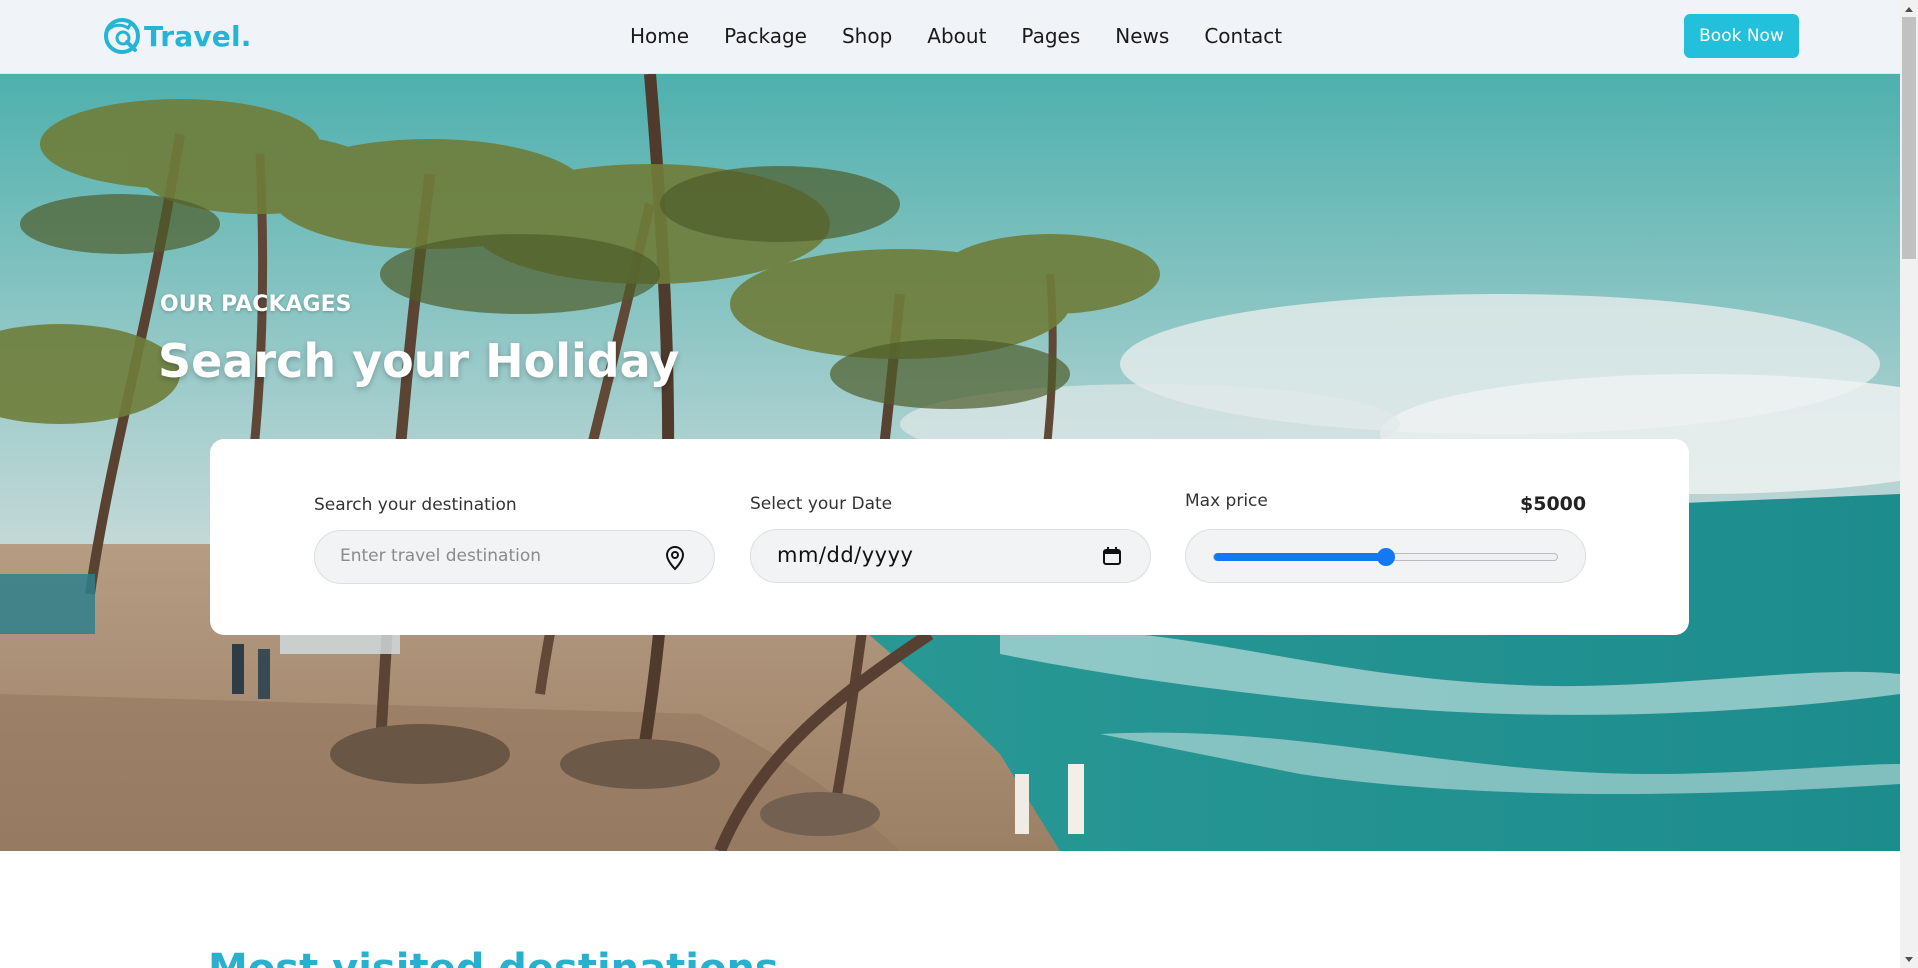 Image resolution: width=1918 pixels, height=968 pixels. What do you see at coordinates (845, 555) in the screenshot?
I see `date-input: mm/dd/yyyy` at bounding box center [845, 555].